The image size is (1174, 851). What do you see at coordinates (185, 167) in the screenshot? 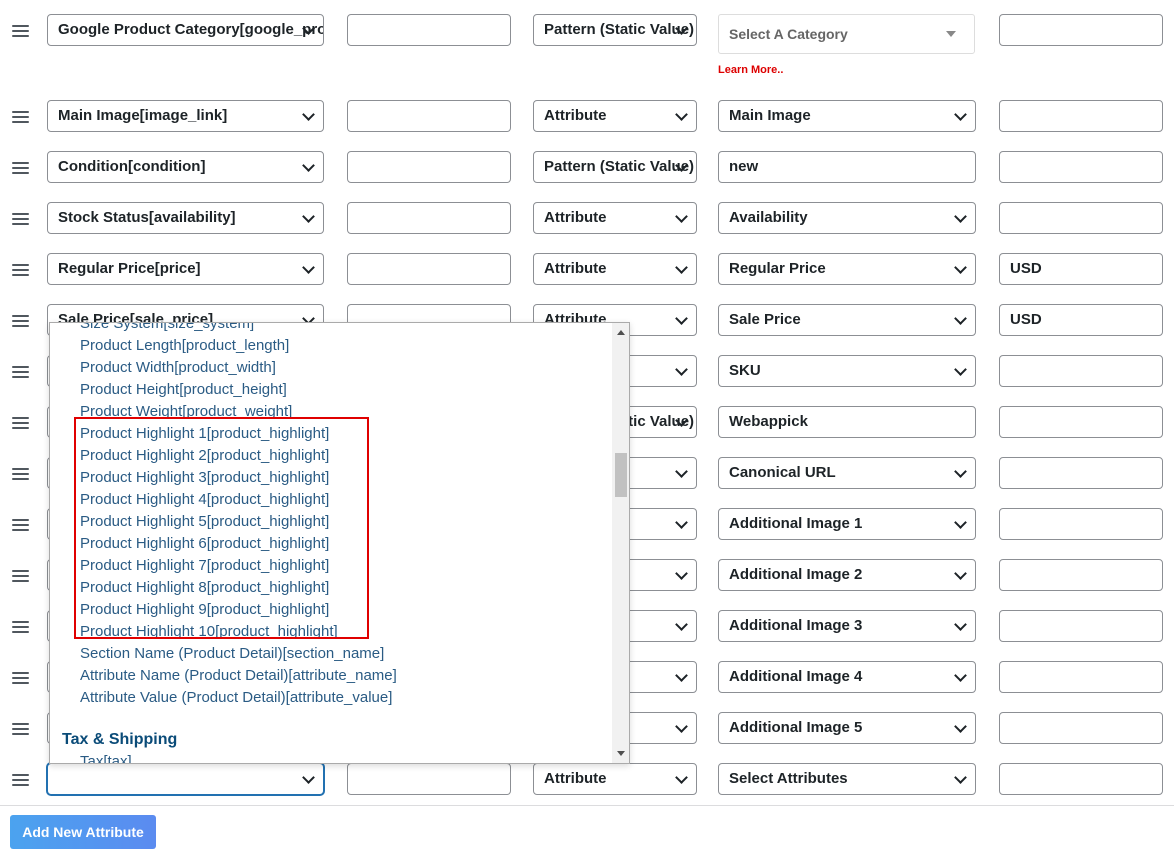
I see `feed-field-select: Condition[condition]` at bounding box center [185, 167].